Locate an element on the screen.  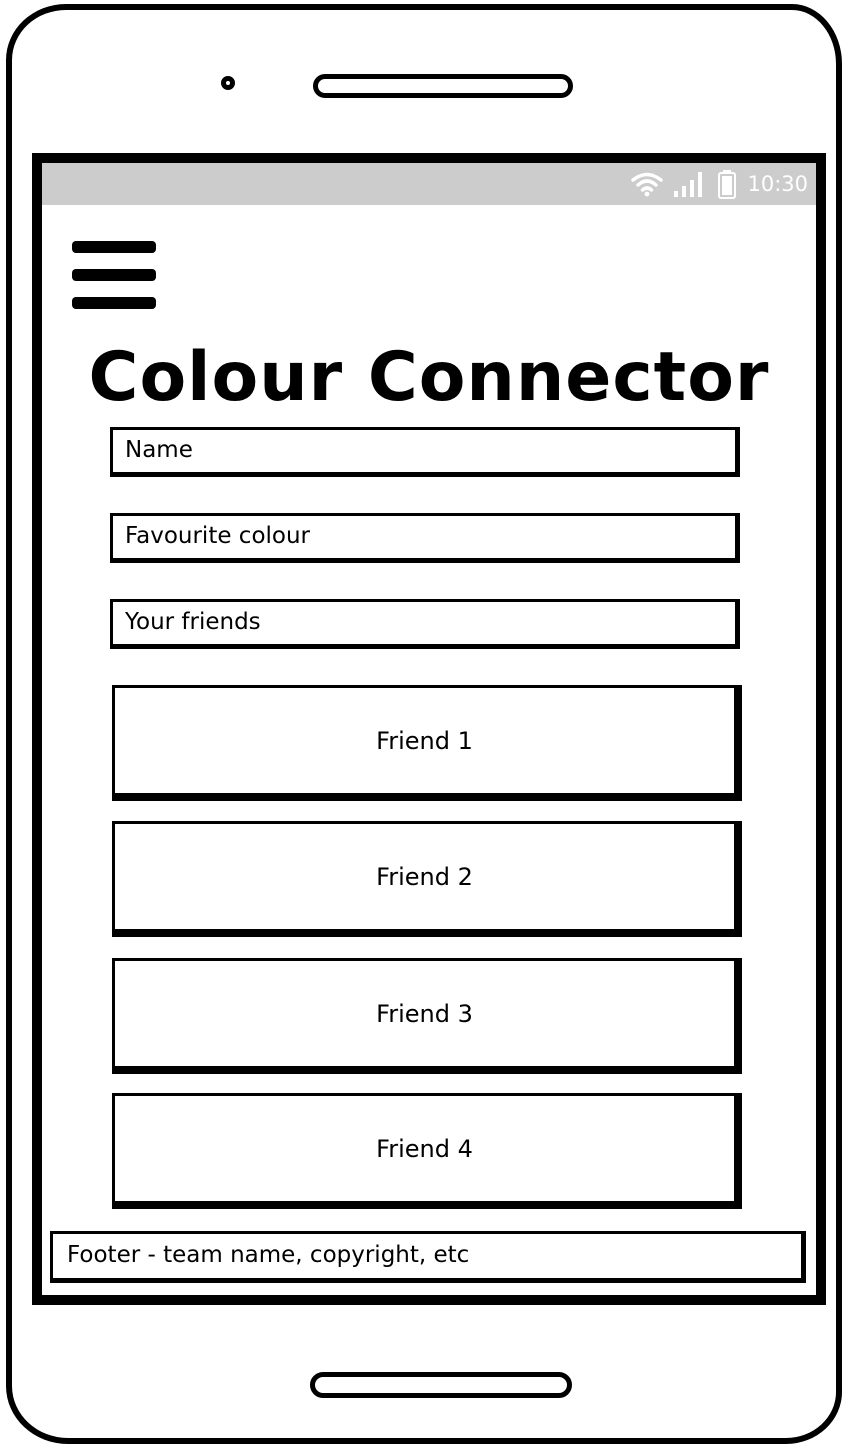
page-title: Colour Connector is located at coordinates (429, 377).